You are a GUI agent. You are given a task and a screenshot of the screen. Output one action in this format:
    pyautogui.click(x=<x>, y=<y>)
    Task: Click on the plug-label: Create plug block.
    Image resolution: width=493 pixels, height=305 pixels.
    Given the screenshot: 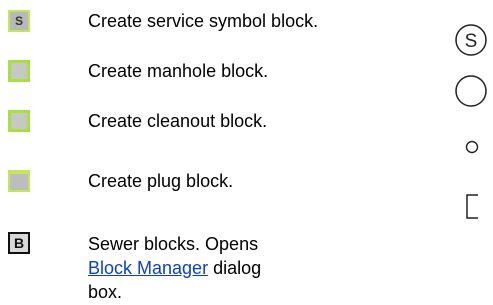 What is the action you would take?
    pyautogui.click(x=161, y=181)
    